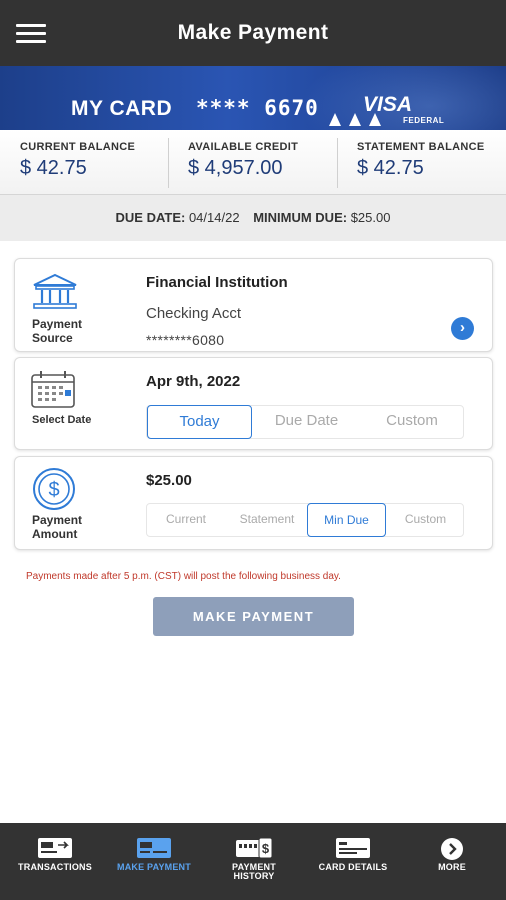  Describe the element at coordinates (390, 168) in the screenshot. I see `statement-balance-value: $ 42.75` at that location.